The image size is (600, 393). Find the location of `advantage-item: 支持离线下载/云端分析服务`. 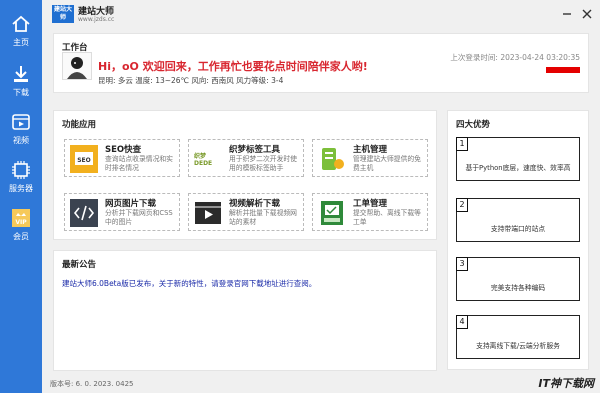

advantage-item: 支持离线下载/云端分析服务 is located at coordinates (518, 337).